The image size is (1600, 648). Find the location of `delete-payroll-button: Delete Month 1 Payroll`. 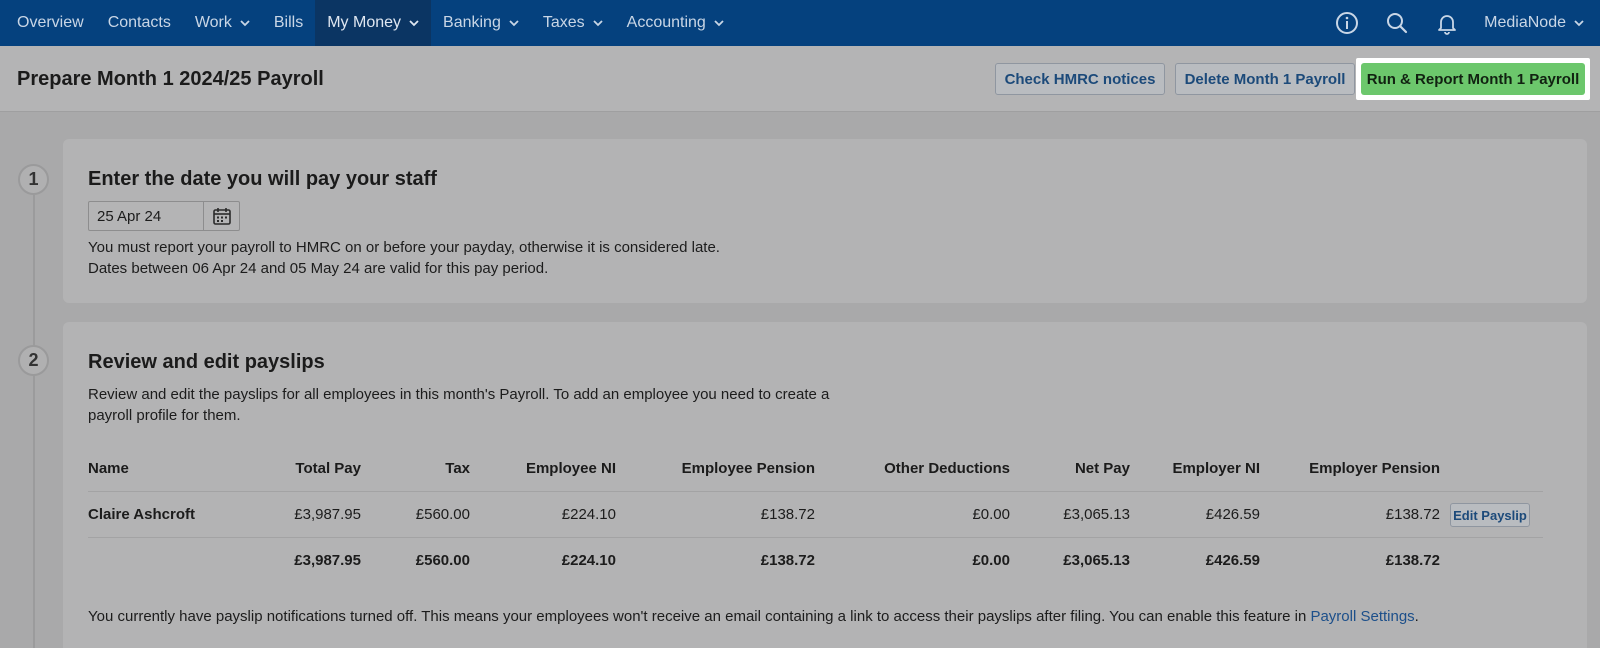

delete-payroll-button: Delete Month 1 Payroll is located at coordinates (1265, 79).